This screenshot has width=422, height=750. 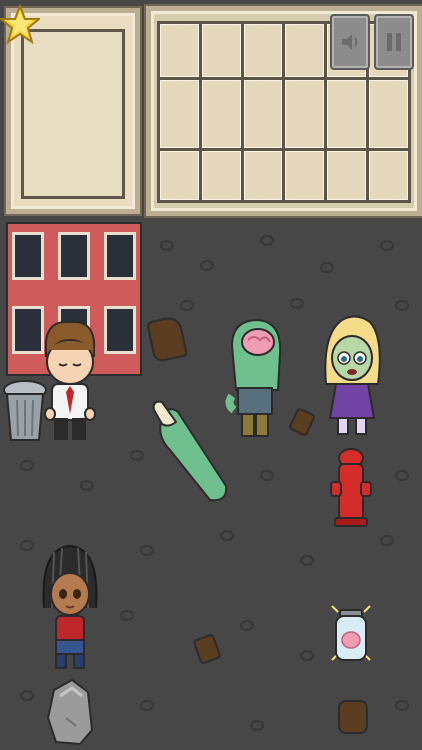 I want to click on sound-button, so click(x=350, y=42).